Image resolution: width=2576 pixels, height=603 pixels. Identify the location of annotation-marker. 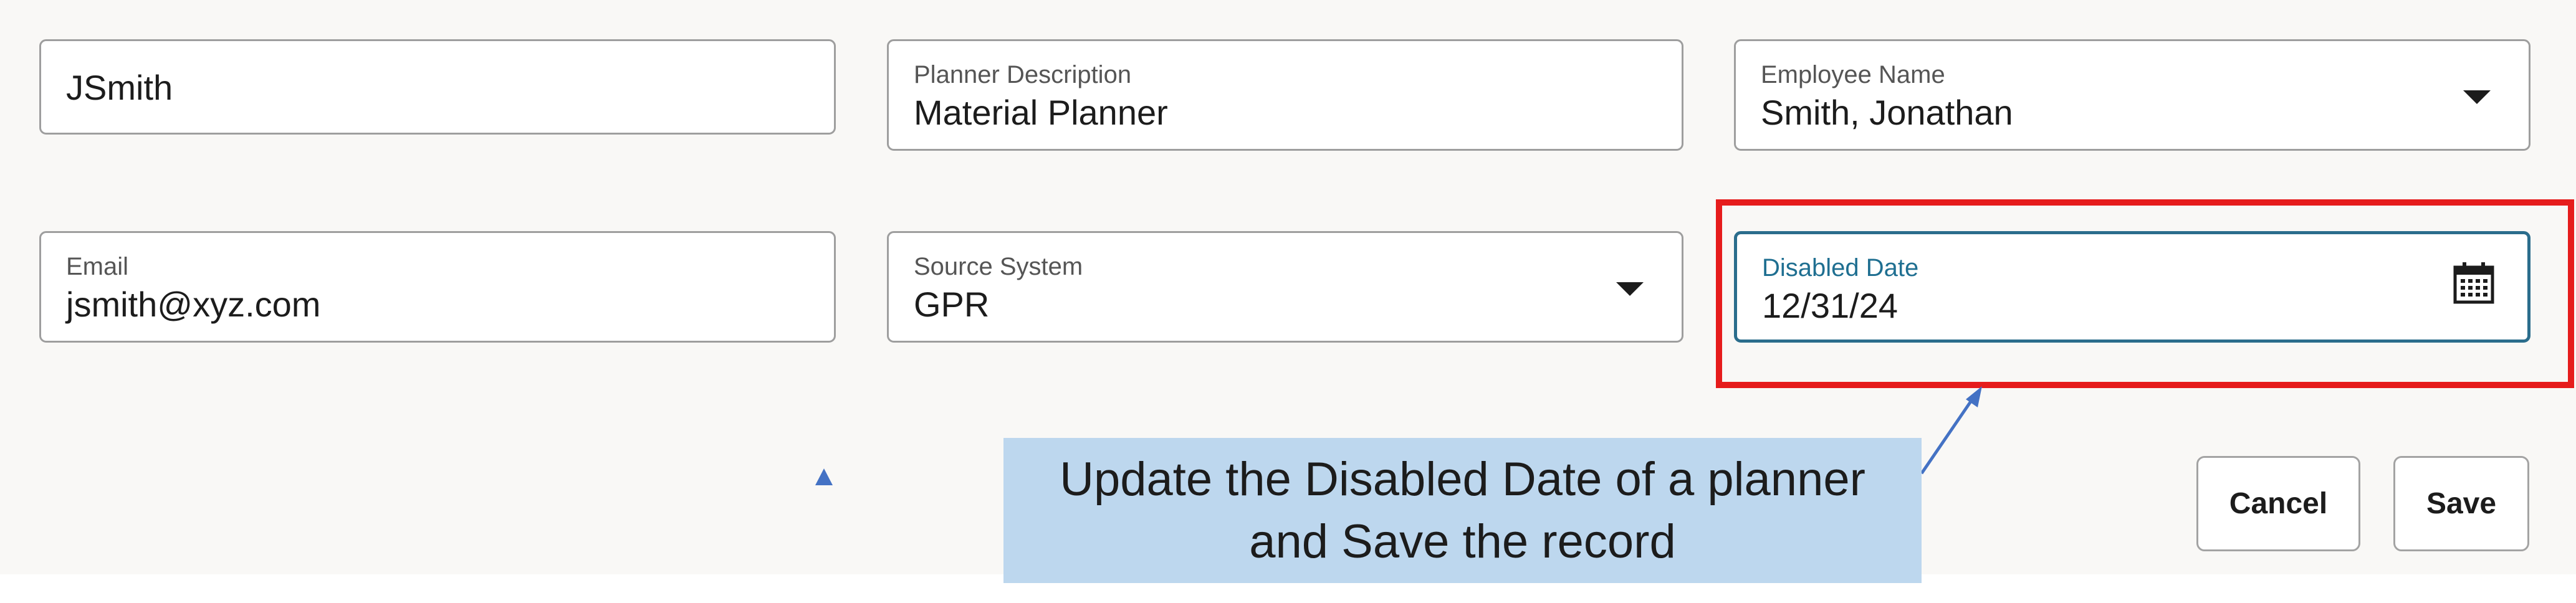
(824, 476).